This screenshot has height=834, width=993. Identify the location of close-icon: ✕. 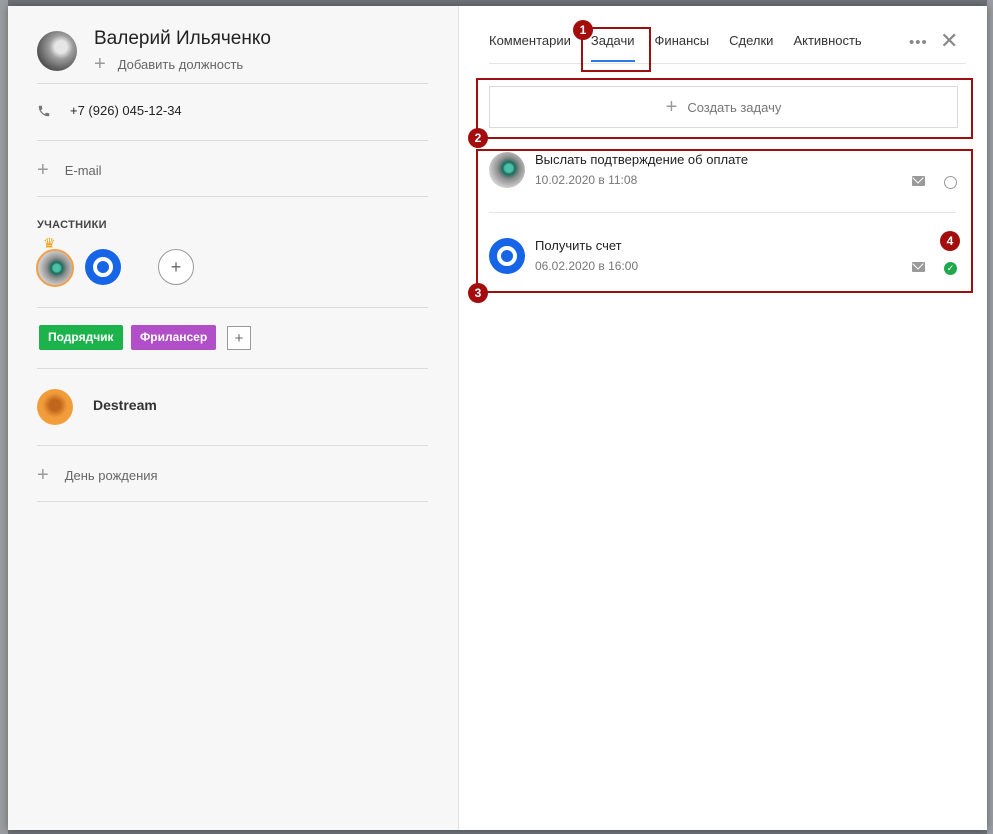
(949, 41).